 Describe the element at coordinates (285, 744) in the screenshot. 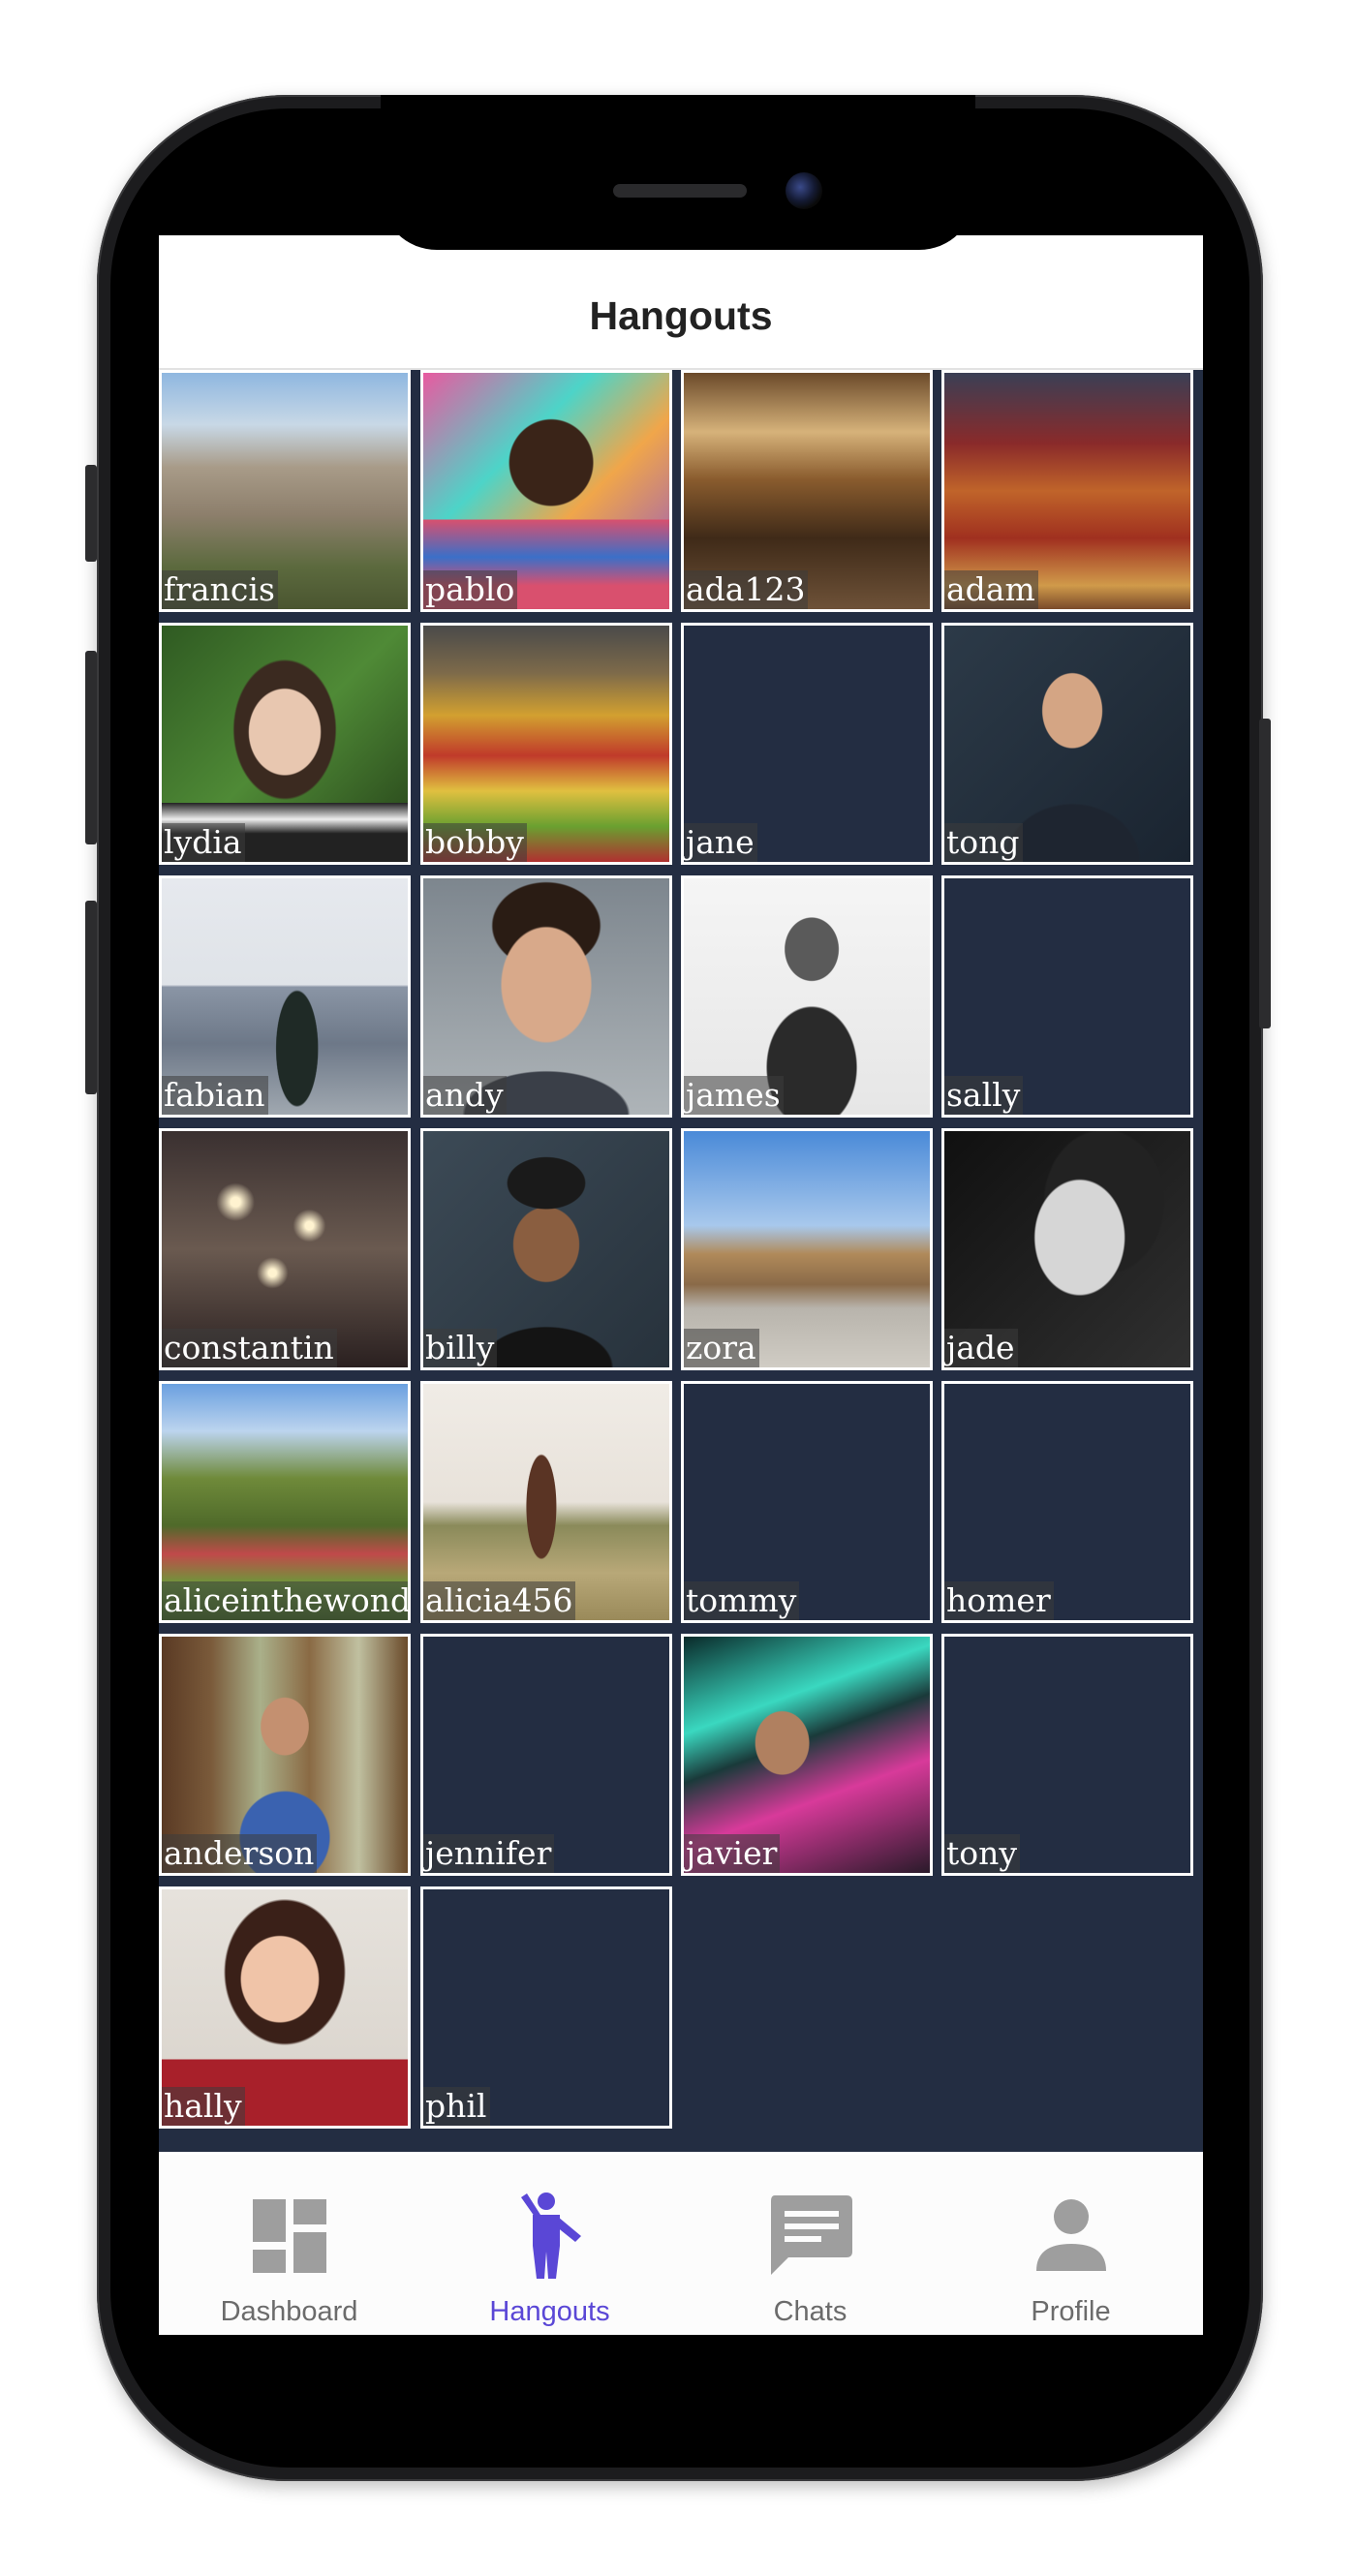

I see `user-tile-lydia: lydia` at that location.